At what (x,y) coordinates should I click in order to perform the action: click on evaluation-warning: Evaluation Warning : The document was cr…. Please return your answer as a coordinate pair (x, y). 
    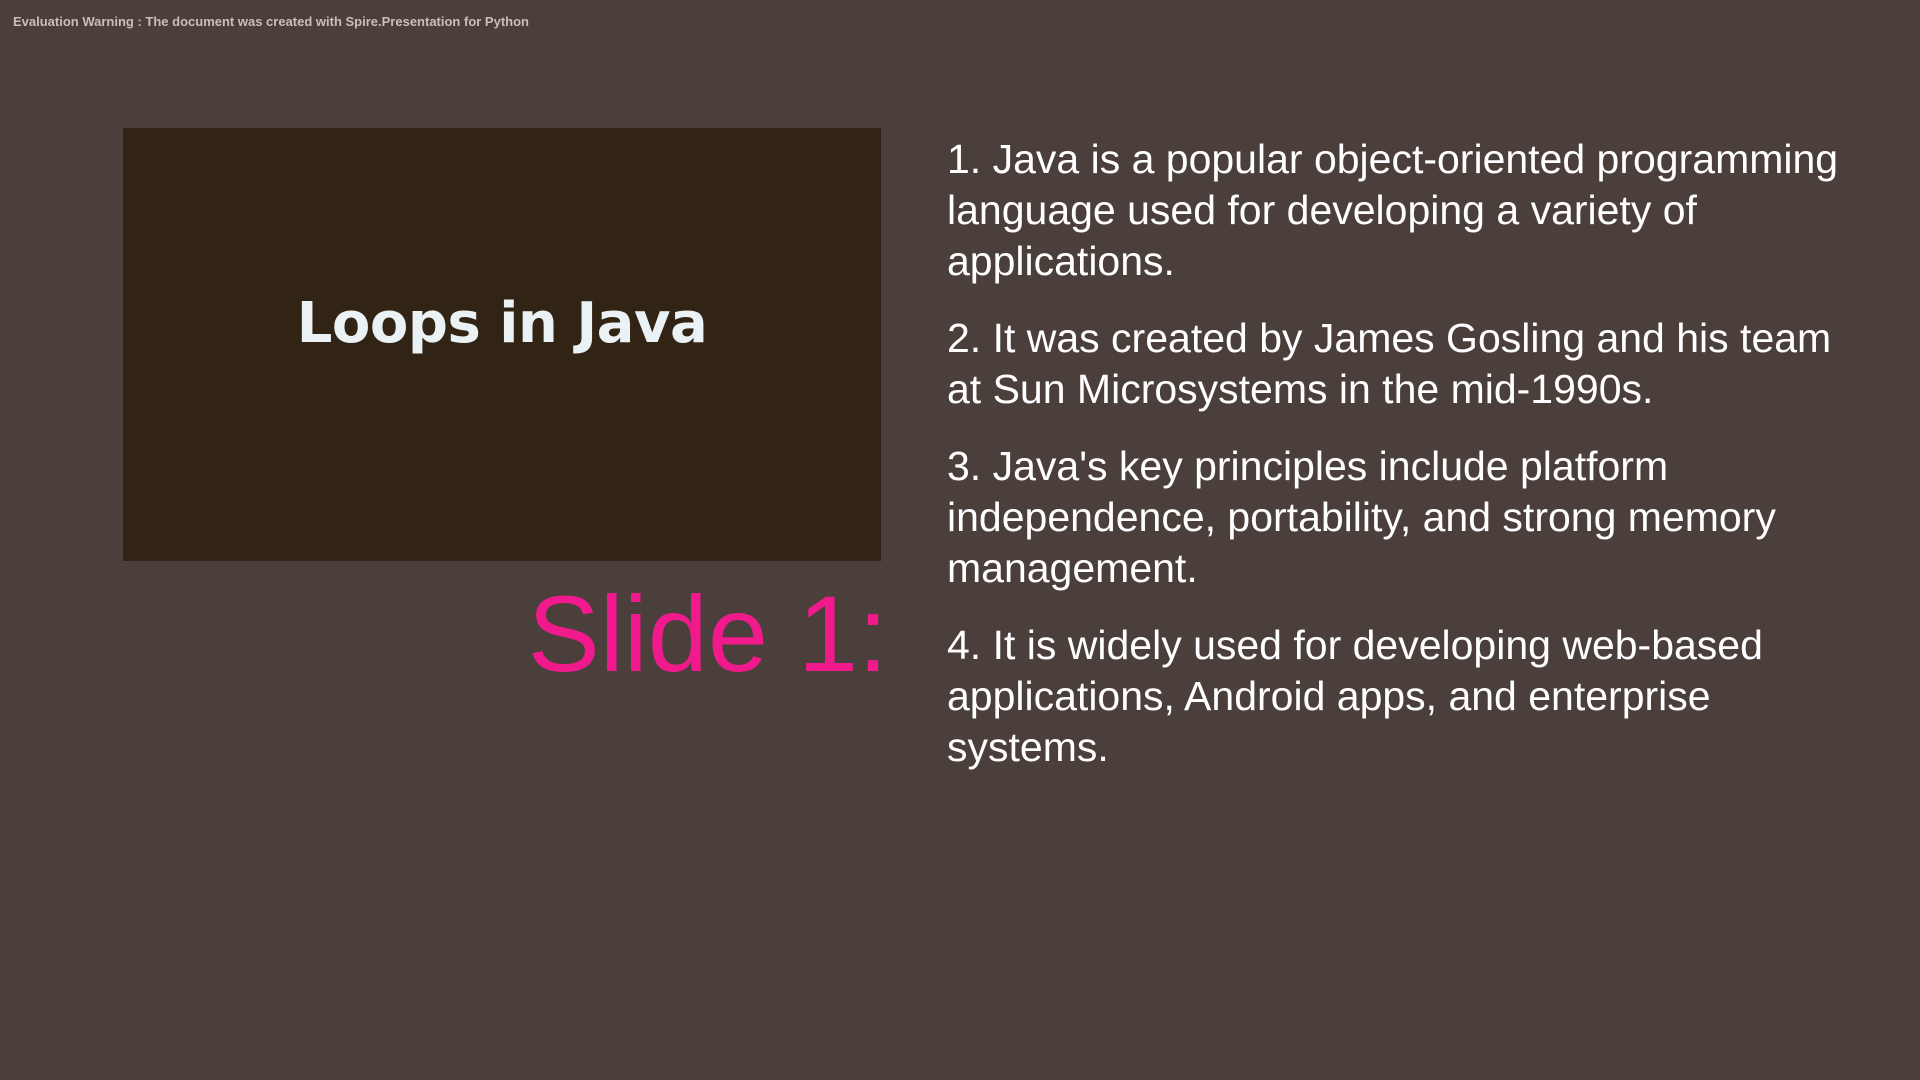
    Looking at the image, I should click on (271, 21).